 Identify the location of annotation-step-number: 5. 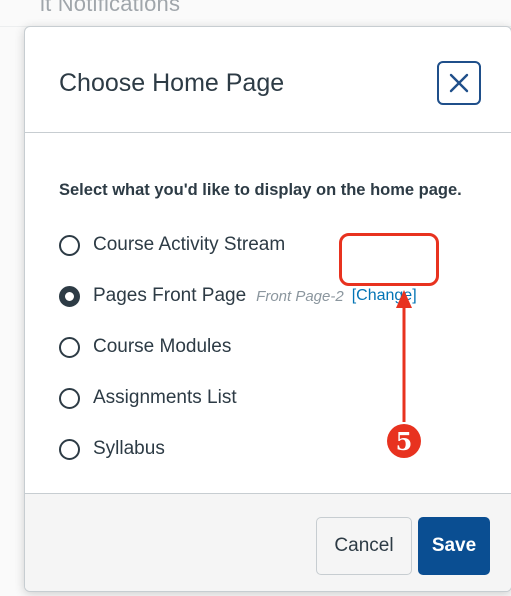
(404, 441).